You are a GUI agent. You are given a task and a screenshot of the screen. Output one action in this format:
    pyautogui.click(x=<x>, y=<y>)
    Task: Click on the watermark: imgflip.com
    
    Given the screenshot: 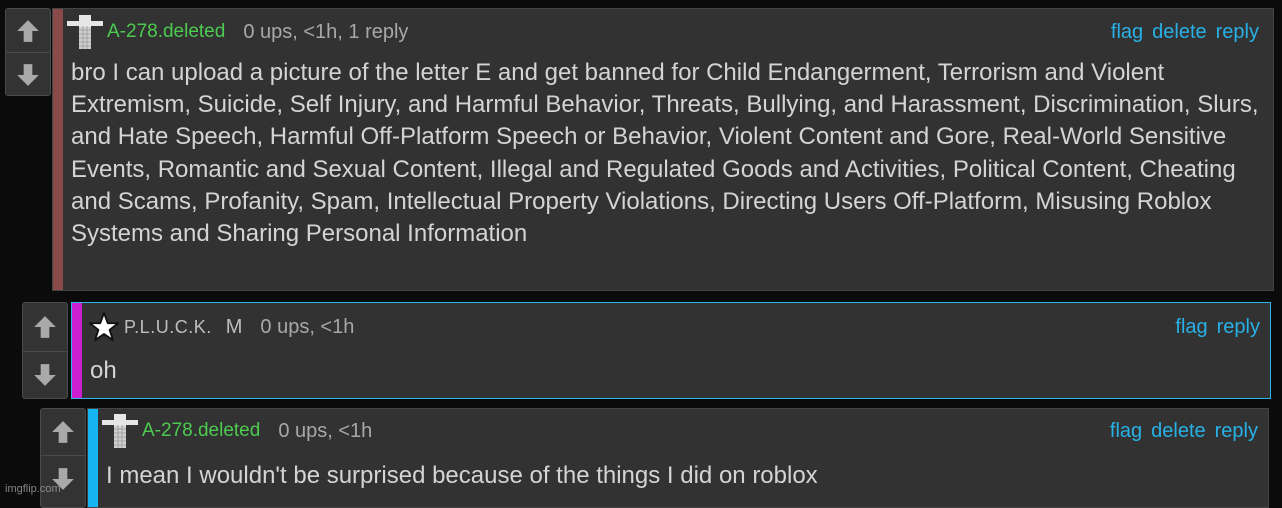 What is the action you would take?
    pyautogui.click(x=33, y=489)
    